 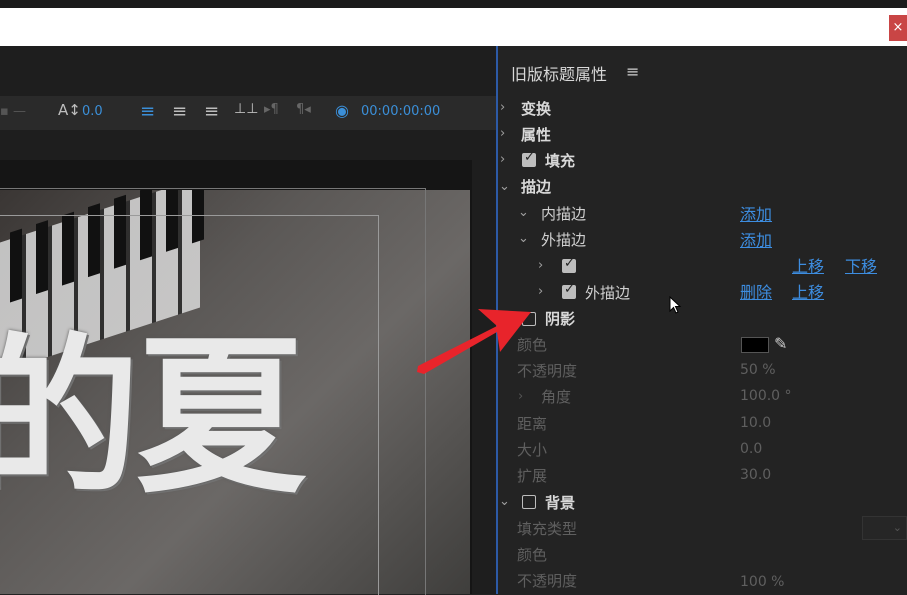 What do you see at coordinates (755, 345) in the screenshot?
I see `shadow-color-swatch` at bounding box center [755, 345].